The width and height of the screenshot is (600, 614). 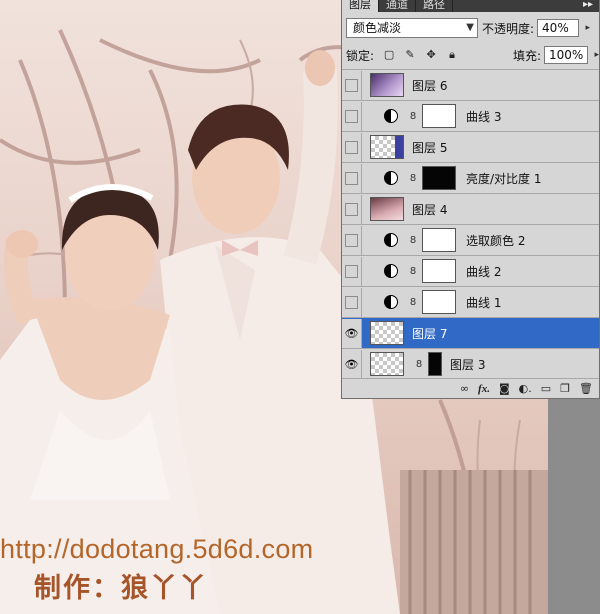 What do you see at coordinates (555, 28) in the screenshot?
I see `opacity-value: 40%` at bounding box center [555, 28].